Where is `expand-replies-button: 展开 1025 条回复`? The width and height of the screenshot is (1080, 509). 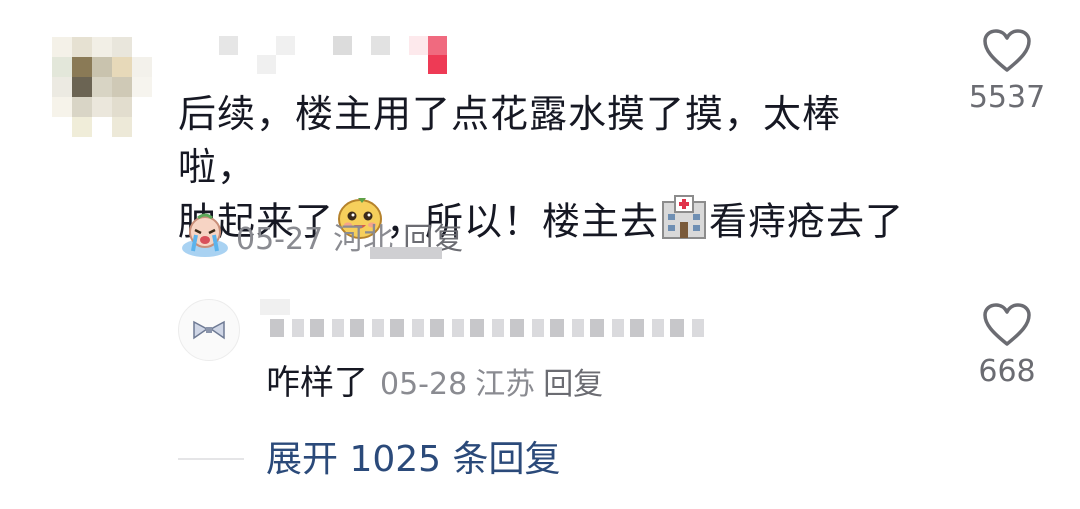 expand-replies-button: 展开 1025 条回复 is located at coordinates (413, 460).